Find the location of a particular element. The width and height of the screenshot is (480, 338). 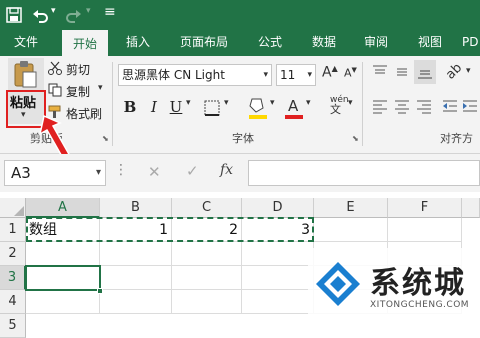

font-name-value: 思源黑体 CN Light is located at coordinates (173, 75).